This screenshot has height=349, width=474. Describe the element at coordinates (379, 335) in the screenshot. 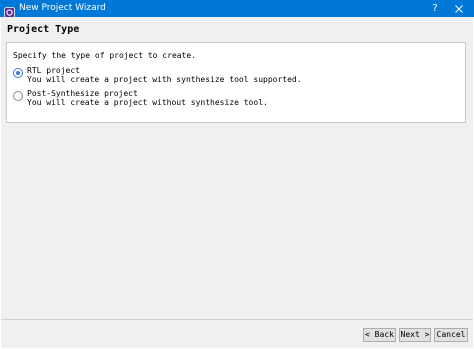

I see `back-button: < Back` at that location.